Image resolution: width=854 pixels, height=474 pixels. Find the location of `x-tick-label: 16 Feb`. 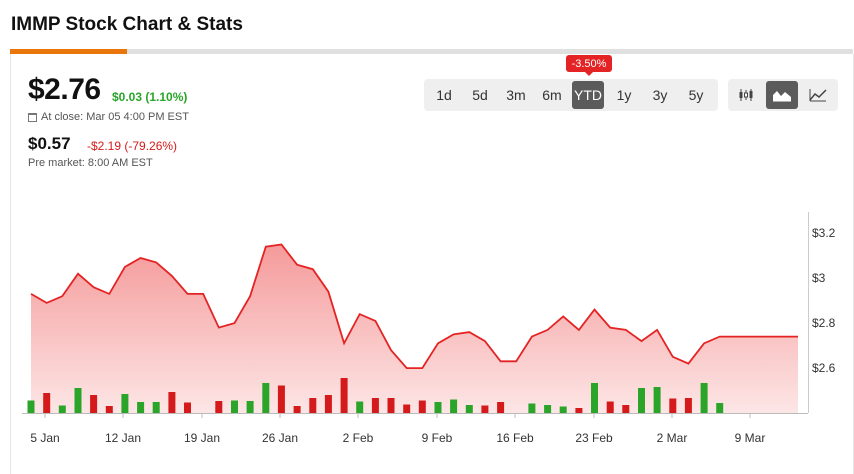

x-tick-label: 16 Feb is located at coordinates (515, 438).